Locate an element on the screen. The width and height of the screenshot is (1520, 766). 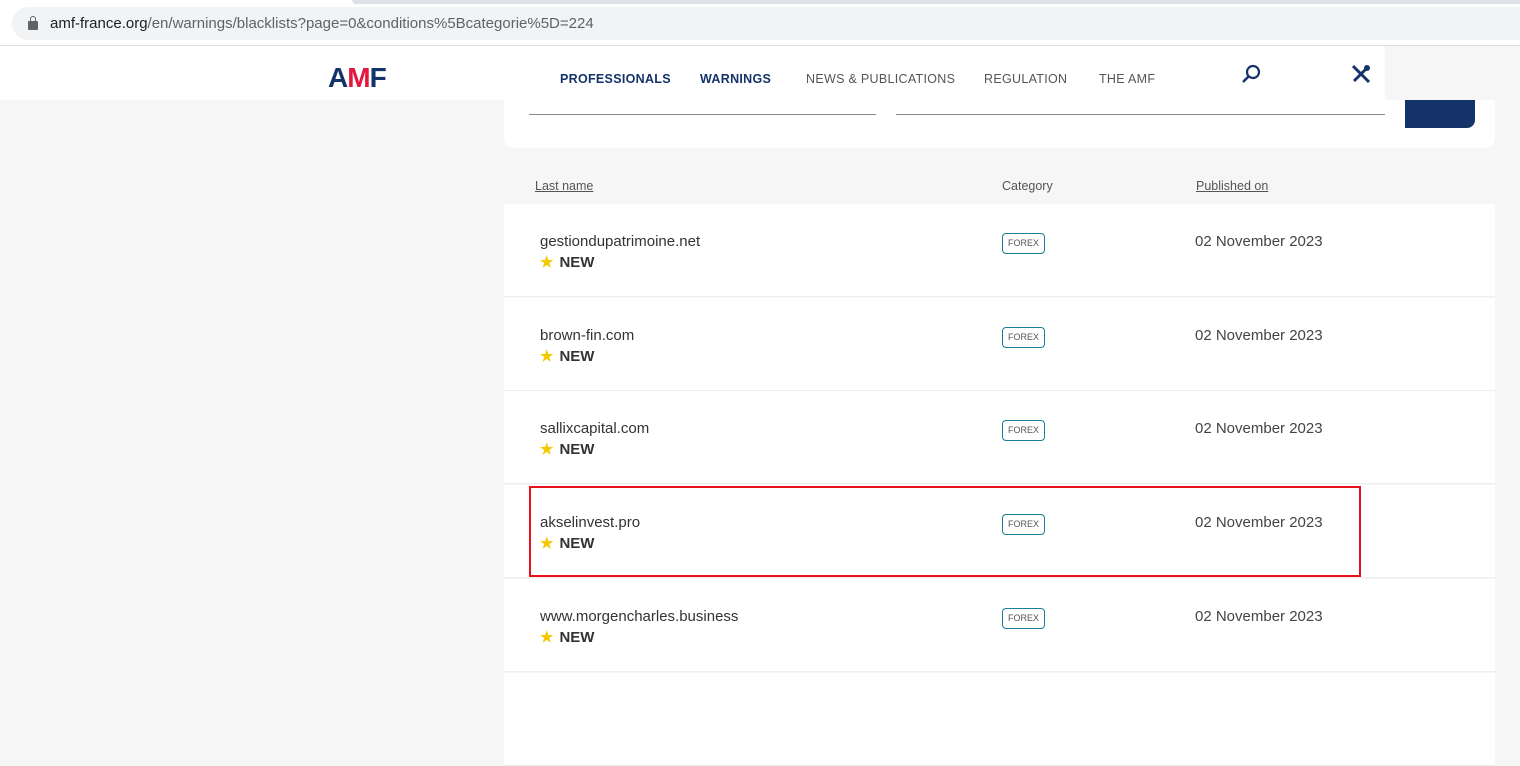
header-category: Category is located at coordinates (1027, 186).